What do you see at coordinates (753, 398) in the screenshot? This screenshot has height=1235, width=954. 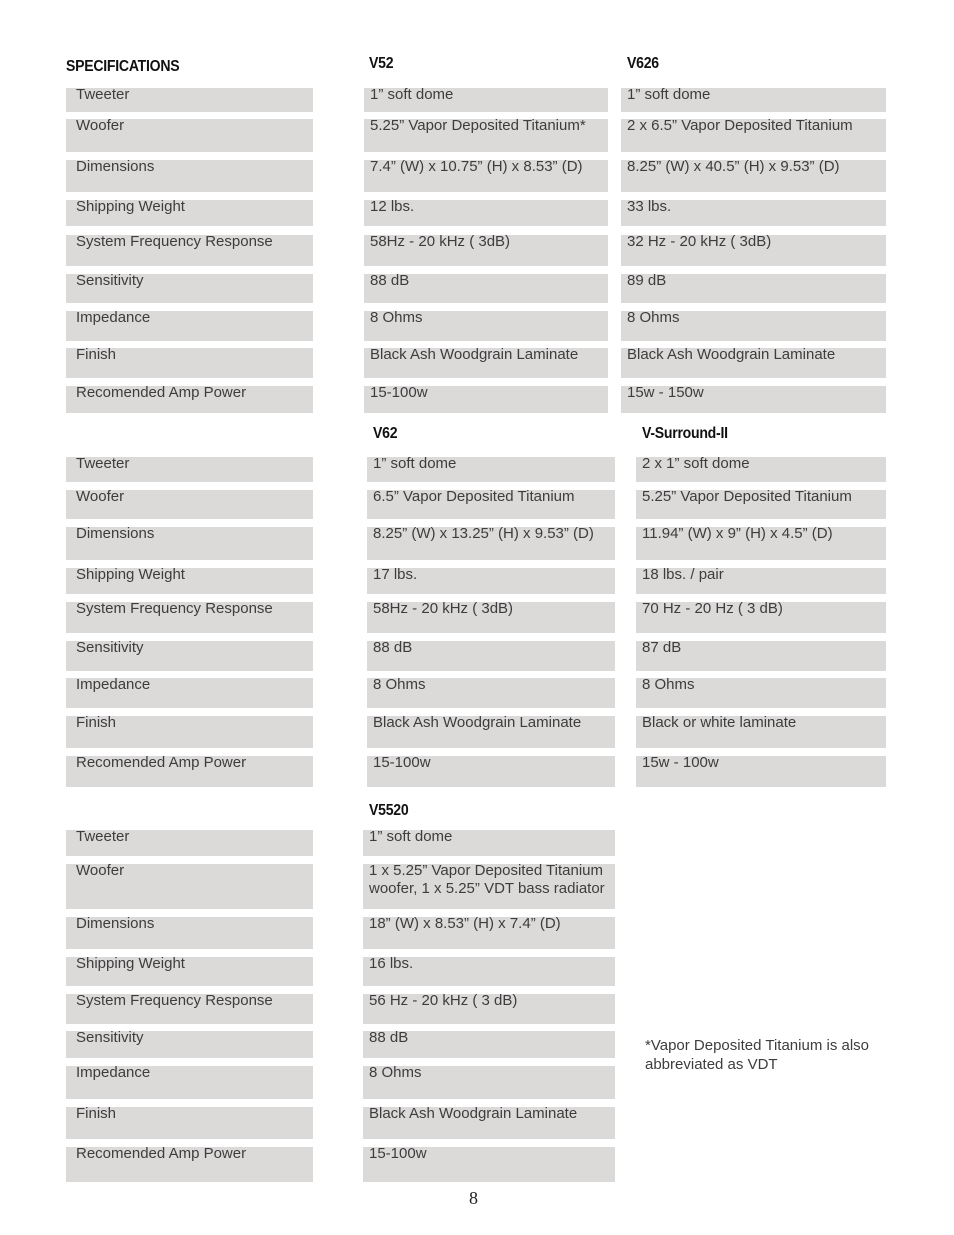 I see `spec-value-cell: 15w - 150w` at bounding box center [753, 398].